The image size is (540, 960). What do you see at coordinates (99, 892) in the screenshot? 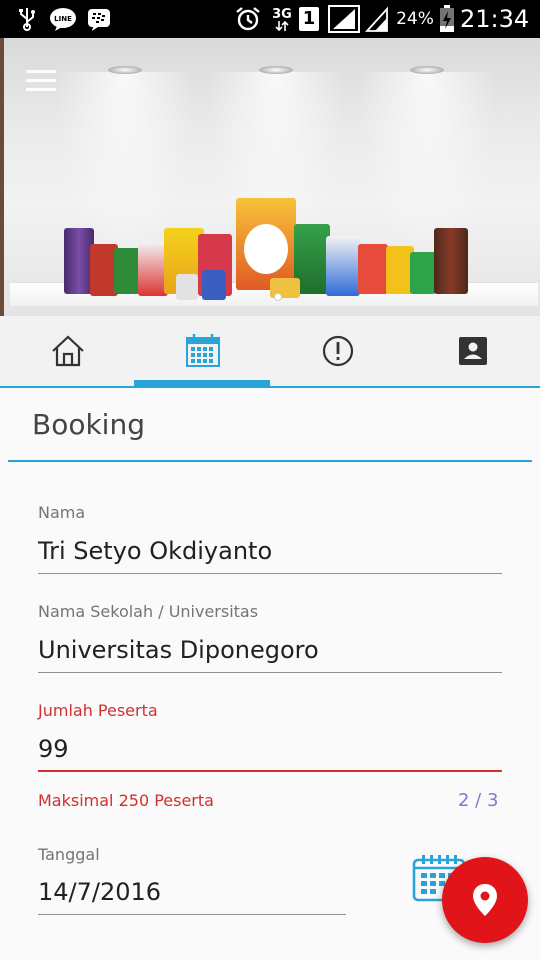
I see `tanggal-field: 14/7/2016` at bounding box center [99, 892].